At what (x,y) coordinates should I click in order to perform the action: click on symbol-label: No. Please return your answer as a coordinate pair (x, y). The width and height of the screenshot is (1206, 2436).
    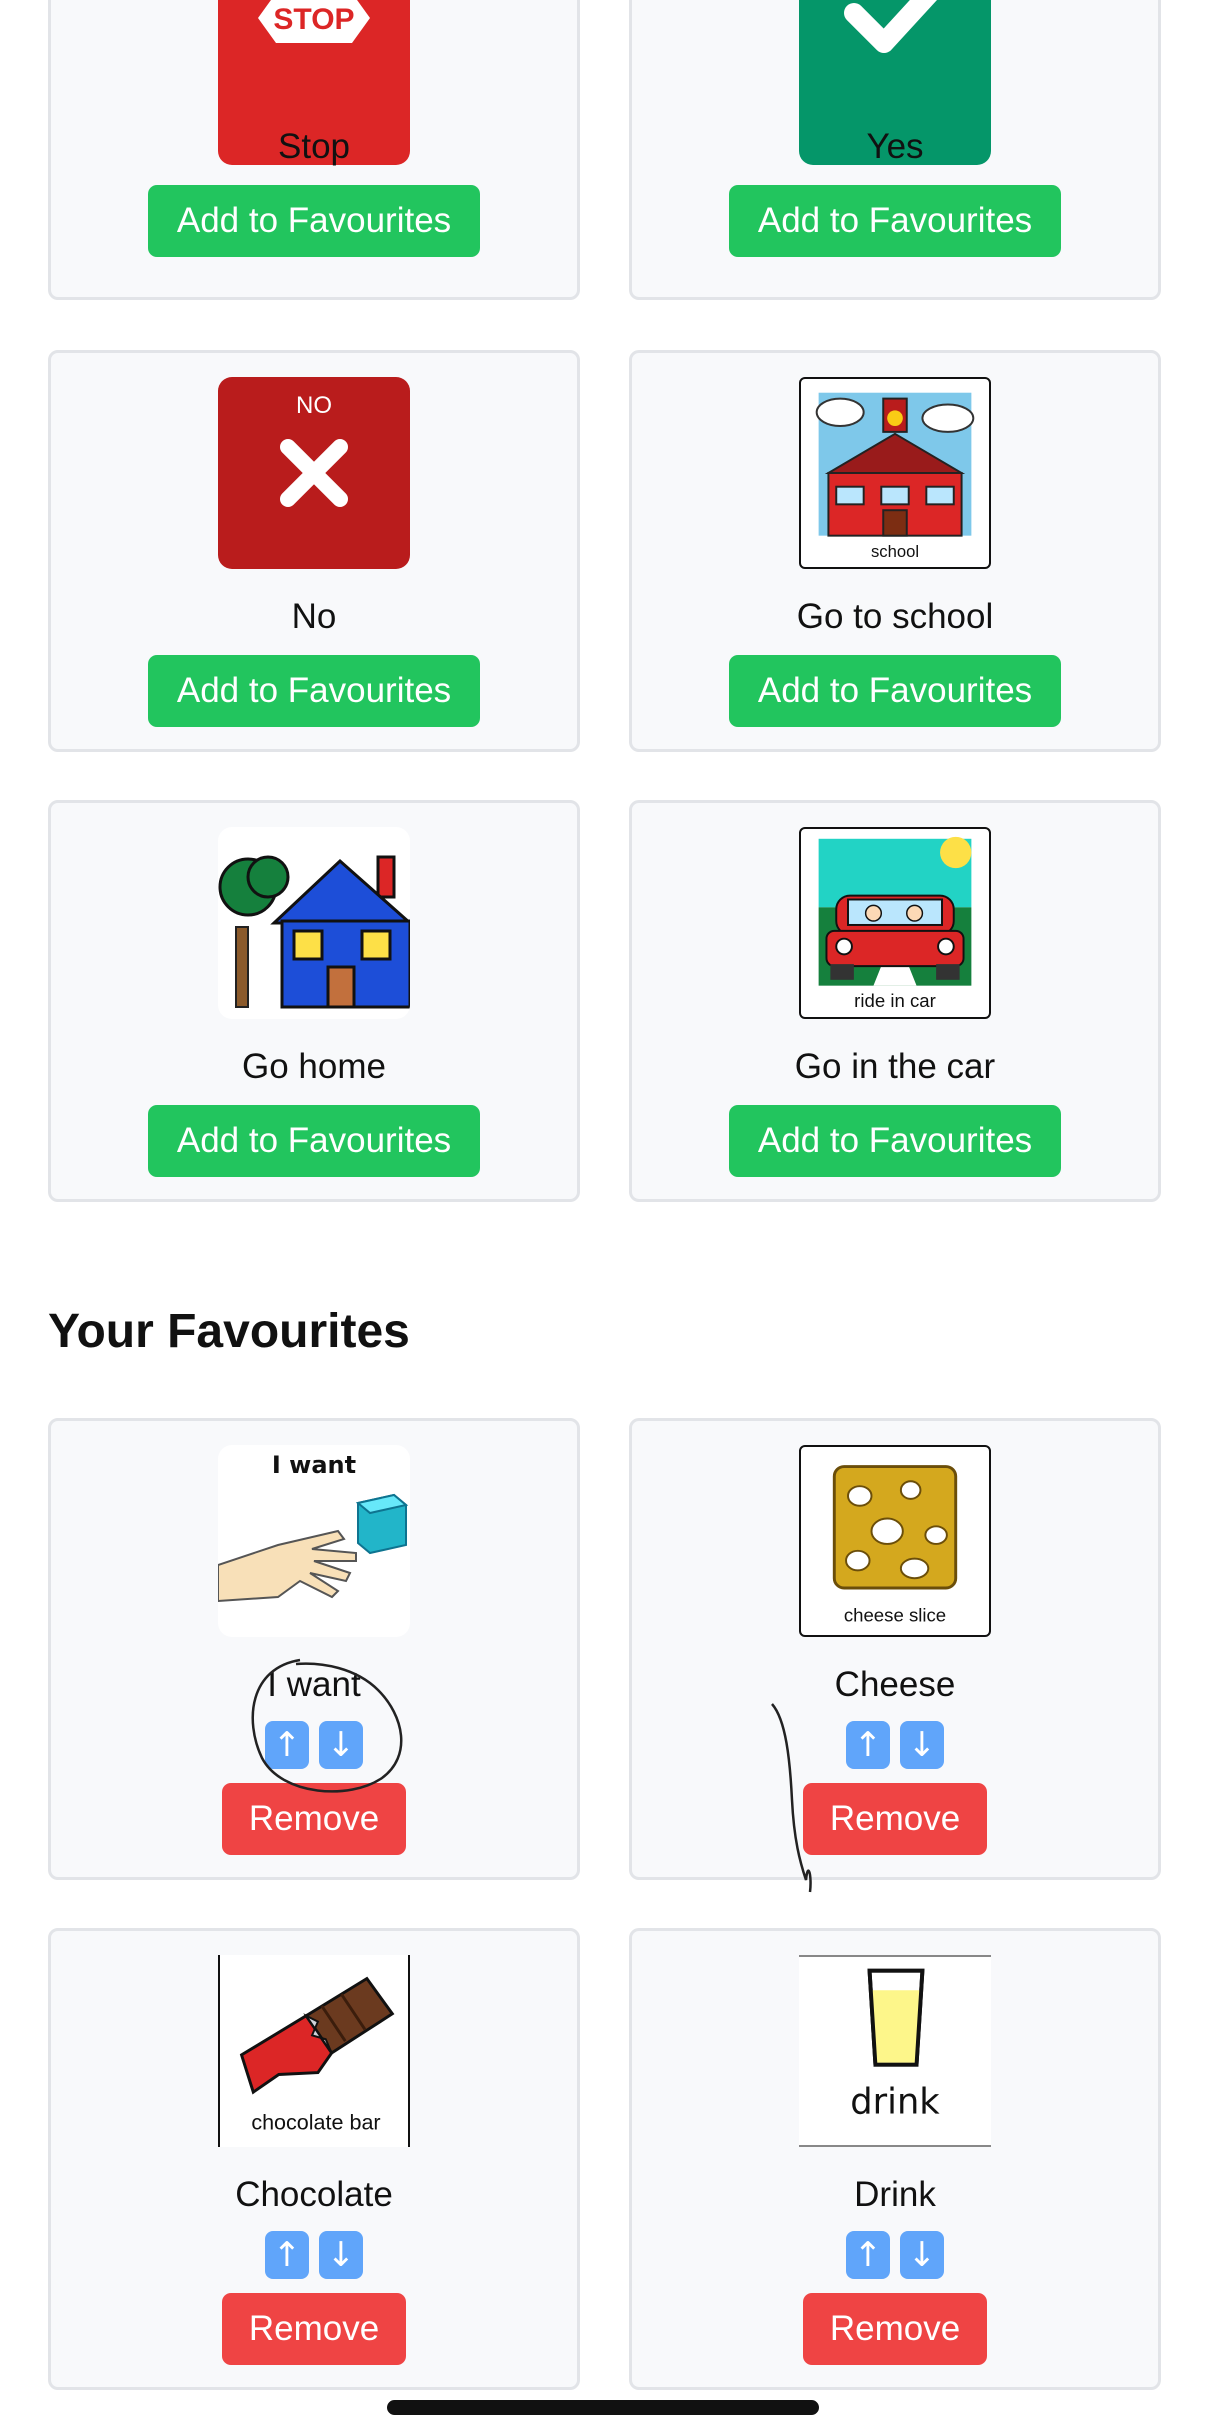
    Looking at the image, I should click on (314, 616).